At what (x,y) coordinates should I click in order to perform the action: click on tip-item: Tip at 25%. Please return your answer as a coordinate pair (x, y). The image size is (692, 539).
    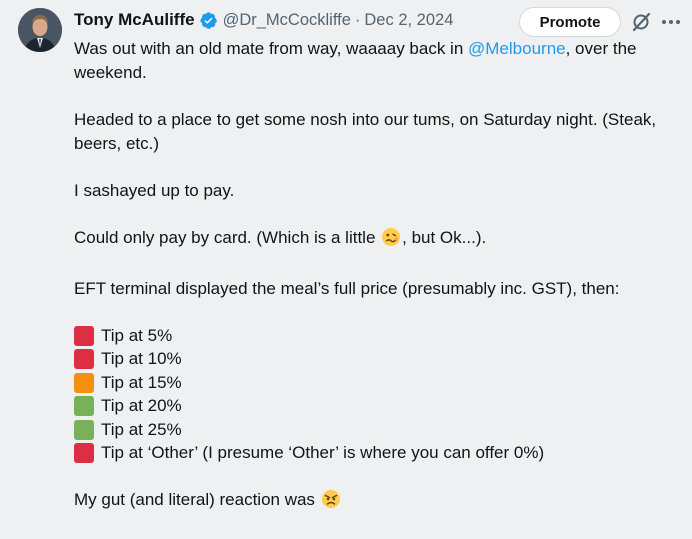
    Looking at the image, I should click on (380, 430).